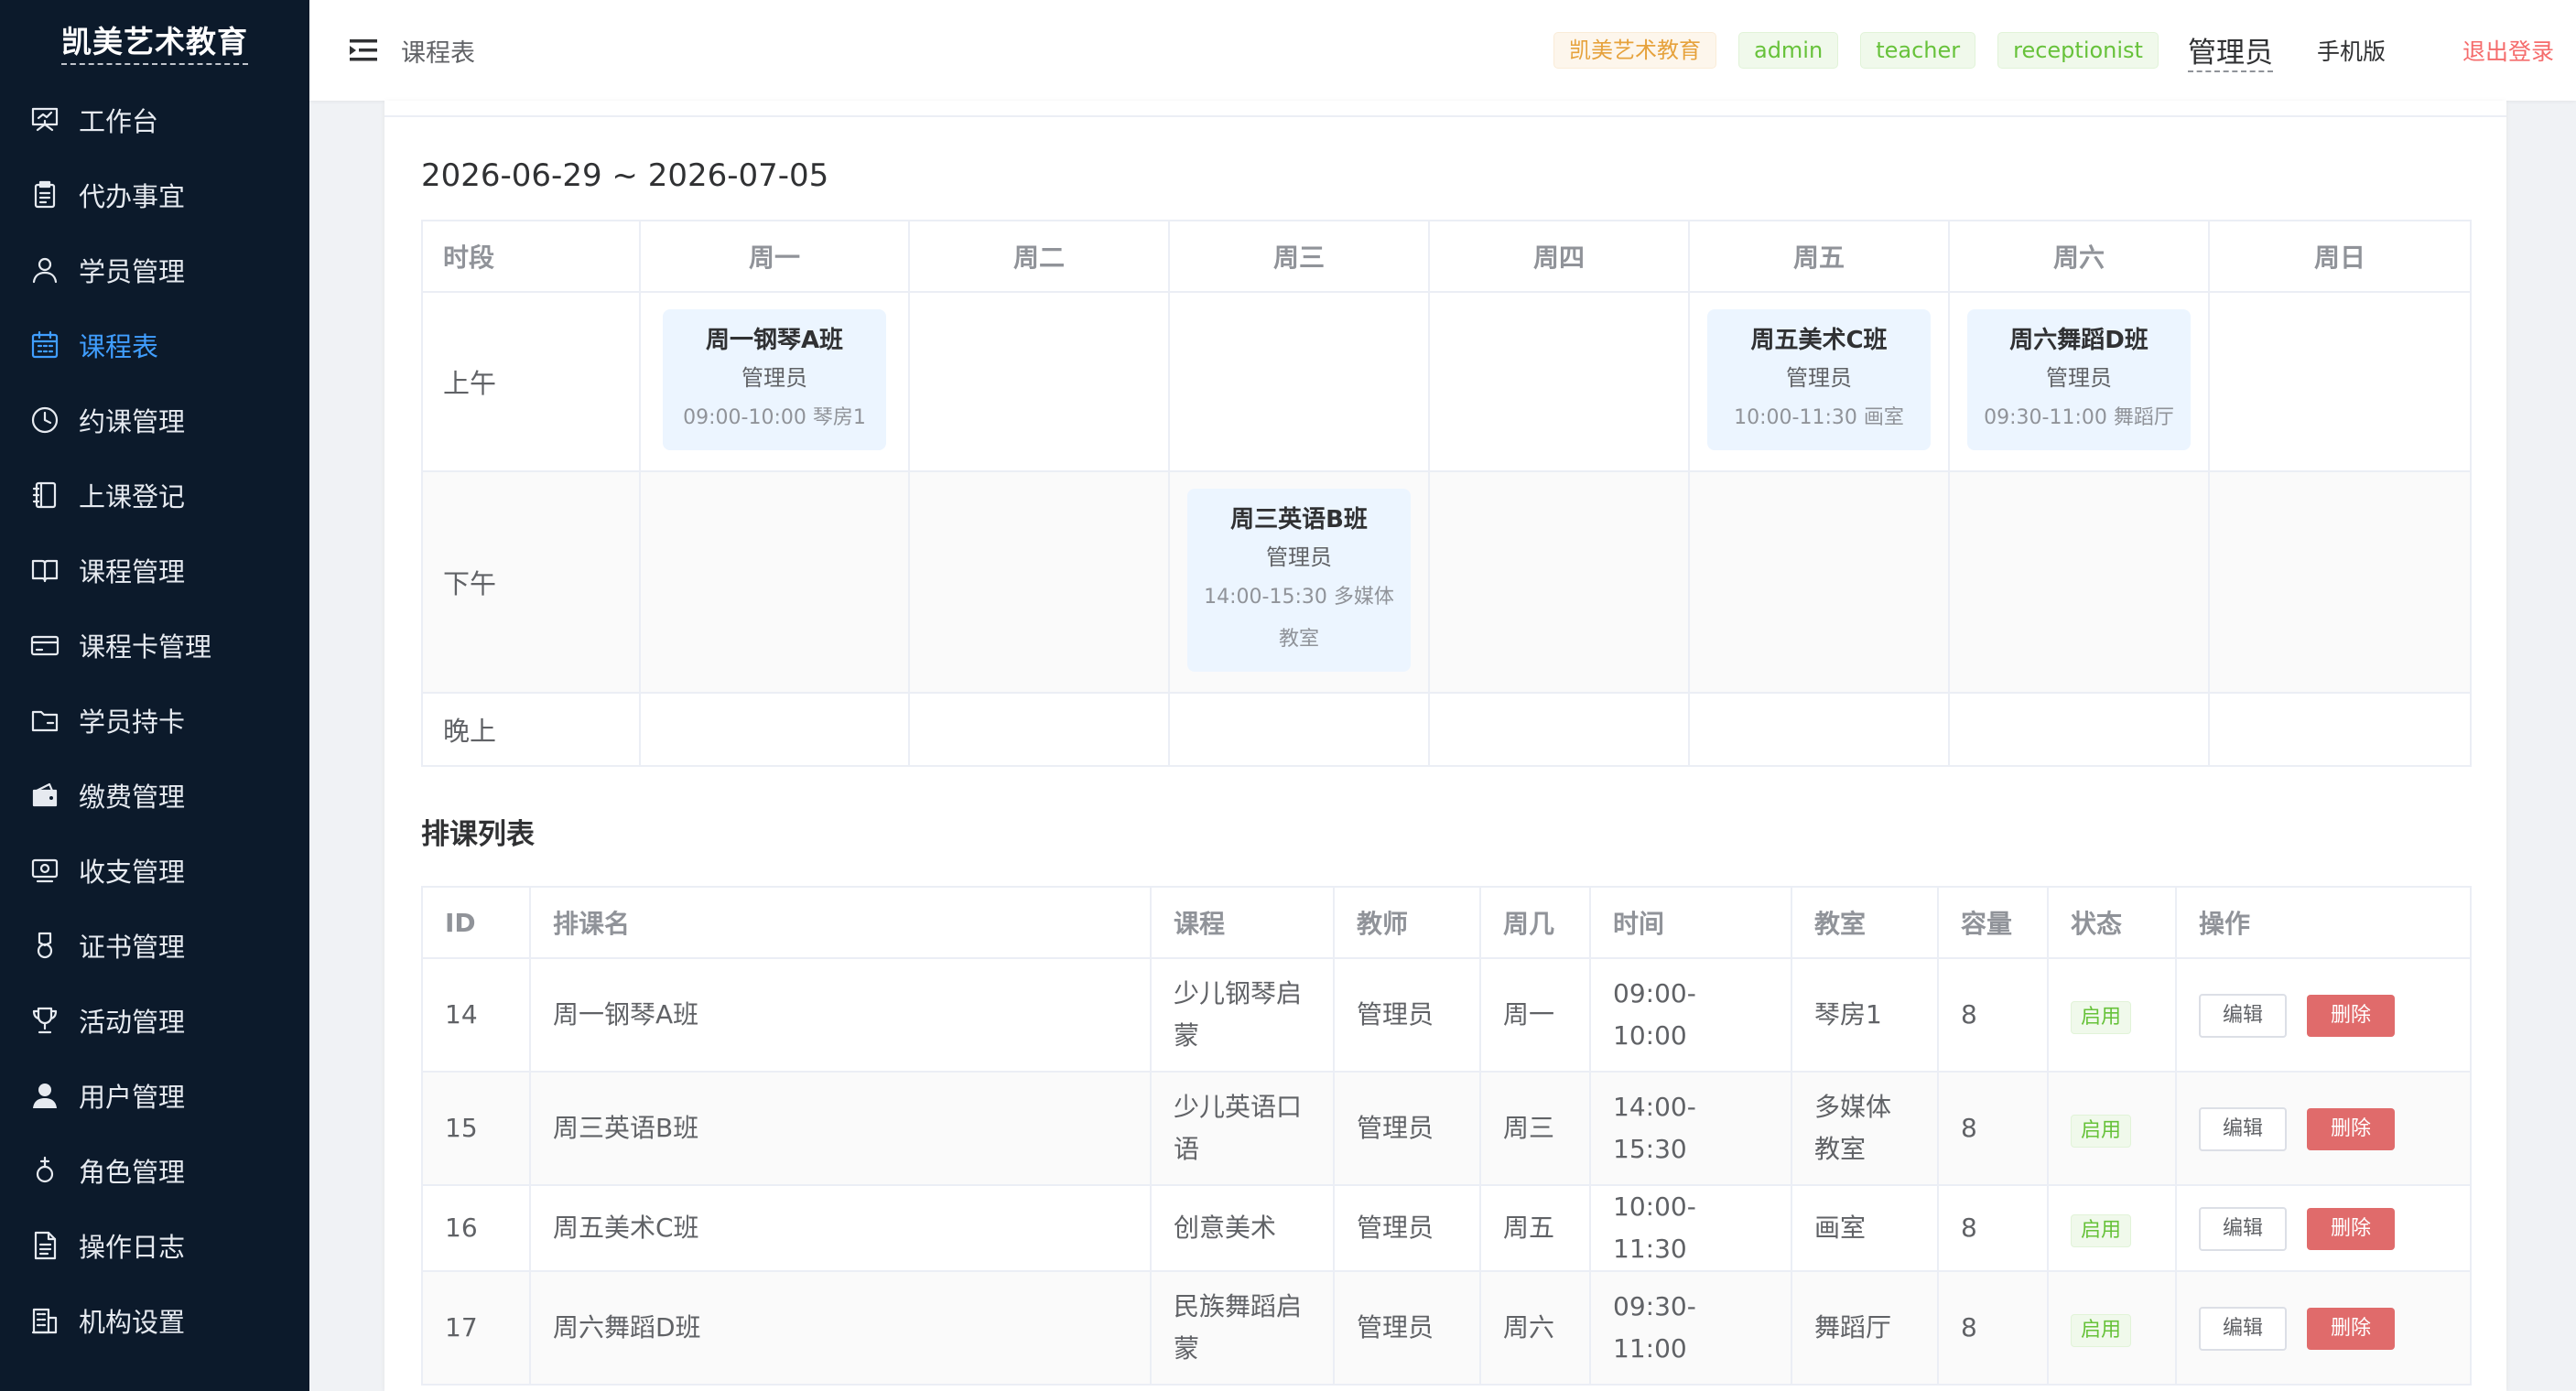 The image size is (2576, 1391). Describe the element at coordinates (1445, 116) in the screenshot. I see `card-divider` at that location.